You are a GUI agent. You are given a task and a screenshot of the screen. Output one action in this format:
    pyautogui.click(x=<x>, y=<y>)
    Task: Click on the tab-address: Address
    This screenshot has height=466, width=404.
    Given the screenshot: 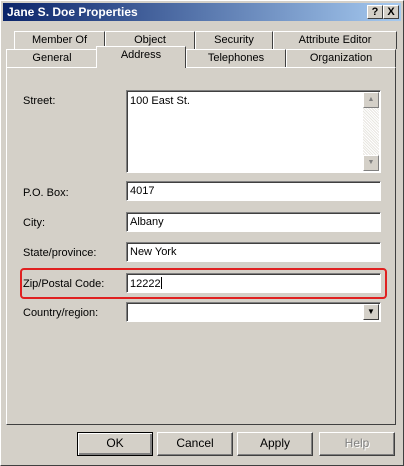 What is the action you would take?
    pyautogui.click(x=141, y=57)
    